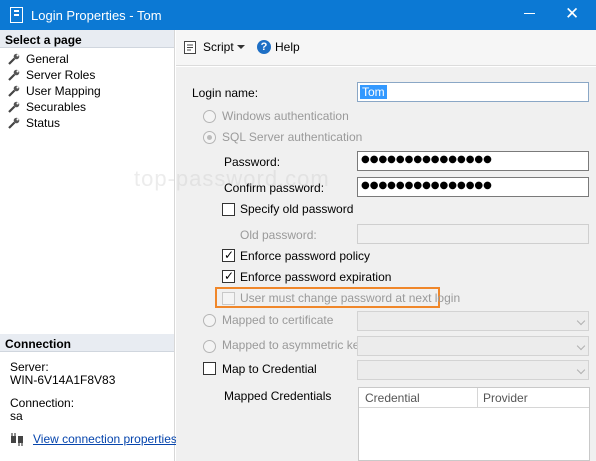 Image resolution: width=596 pixels, height=461 pixels. Describe the element at coordinates (87, 59) in the screenshot. I see `page-general: General` at that location.